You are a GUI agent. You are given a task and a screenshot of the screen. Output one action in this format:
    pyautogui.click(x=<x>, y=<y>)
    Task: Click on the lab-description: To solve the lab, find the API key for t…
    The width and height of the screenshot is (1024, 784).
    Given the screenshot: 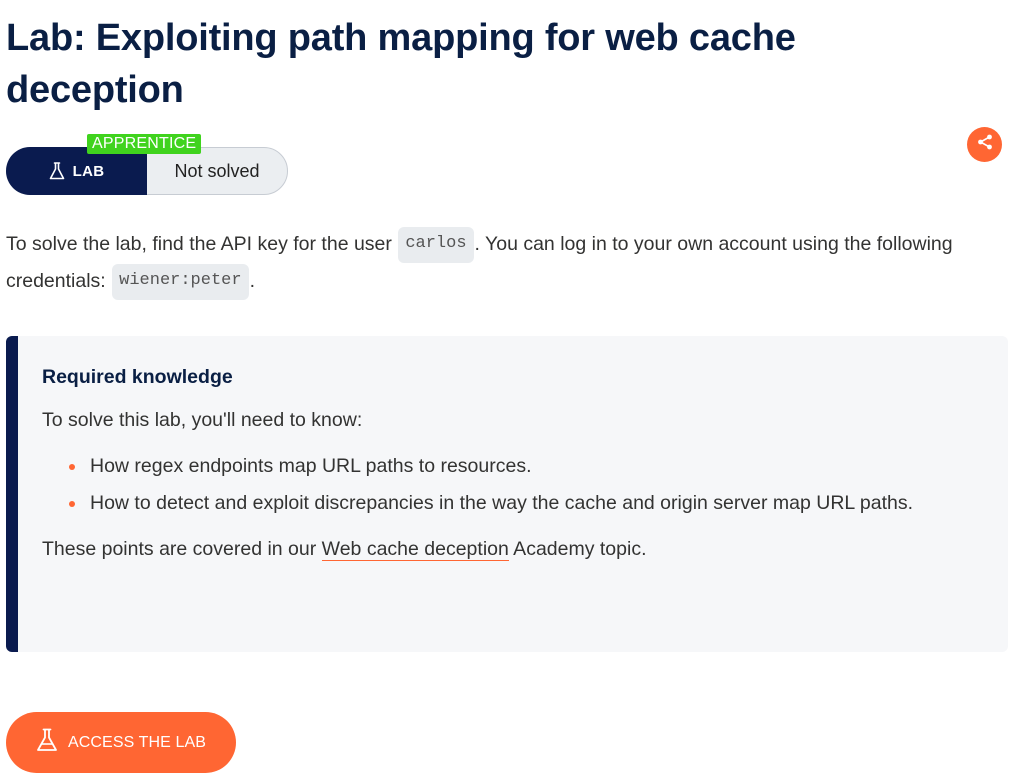 What is the action you would take?
    pyautogui.click(x=506, y=263)
    